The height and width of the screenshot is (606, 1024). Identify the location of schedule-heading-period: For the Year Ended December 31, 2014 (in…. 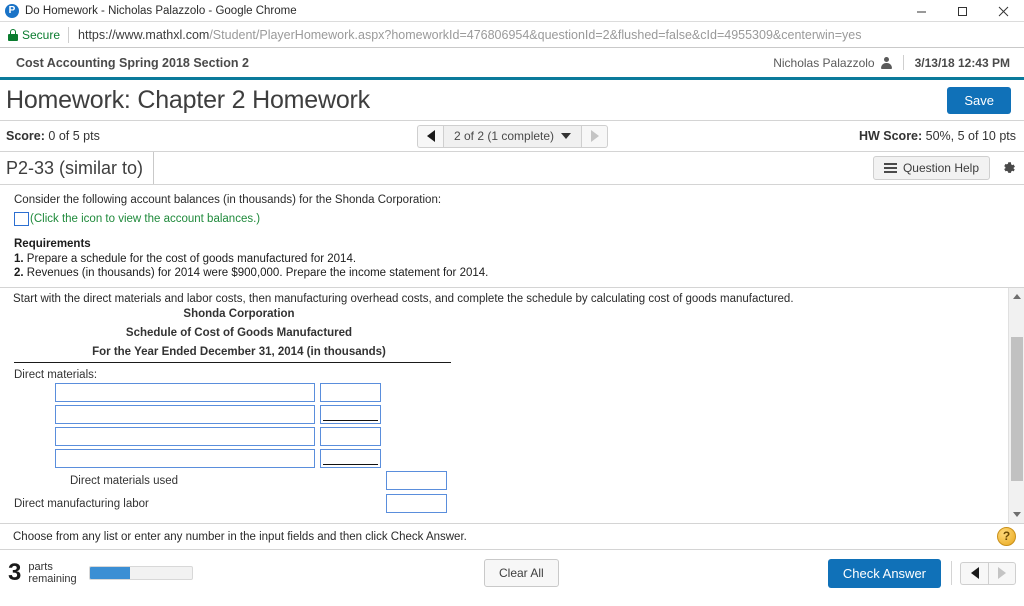
(239, 352).